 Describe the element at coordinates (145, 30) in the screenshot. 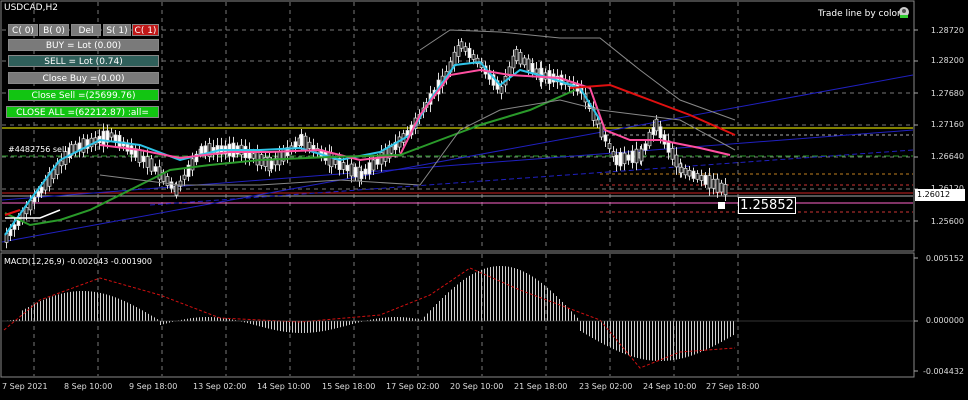

I see `close-all-count-button: C( 1)` at that location.